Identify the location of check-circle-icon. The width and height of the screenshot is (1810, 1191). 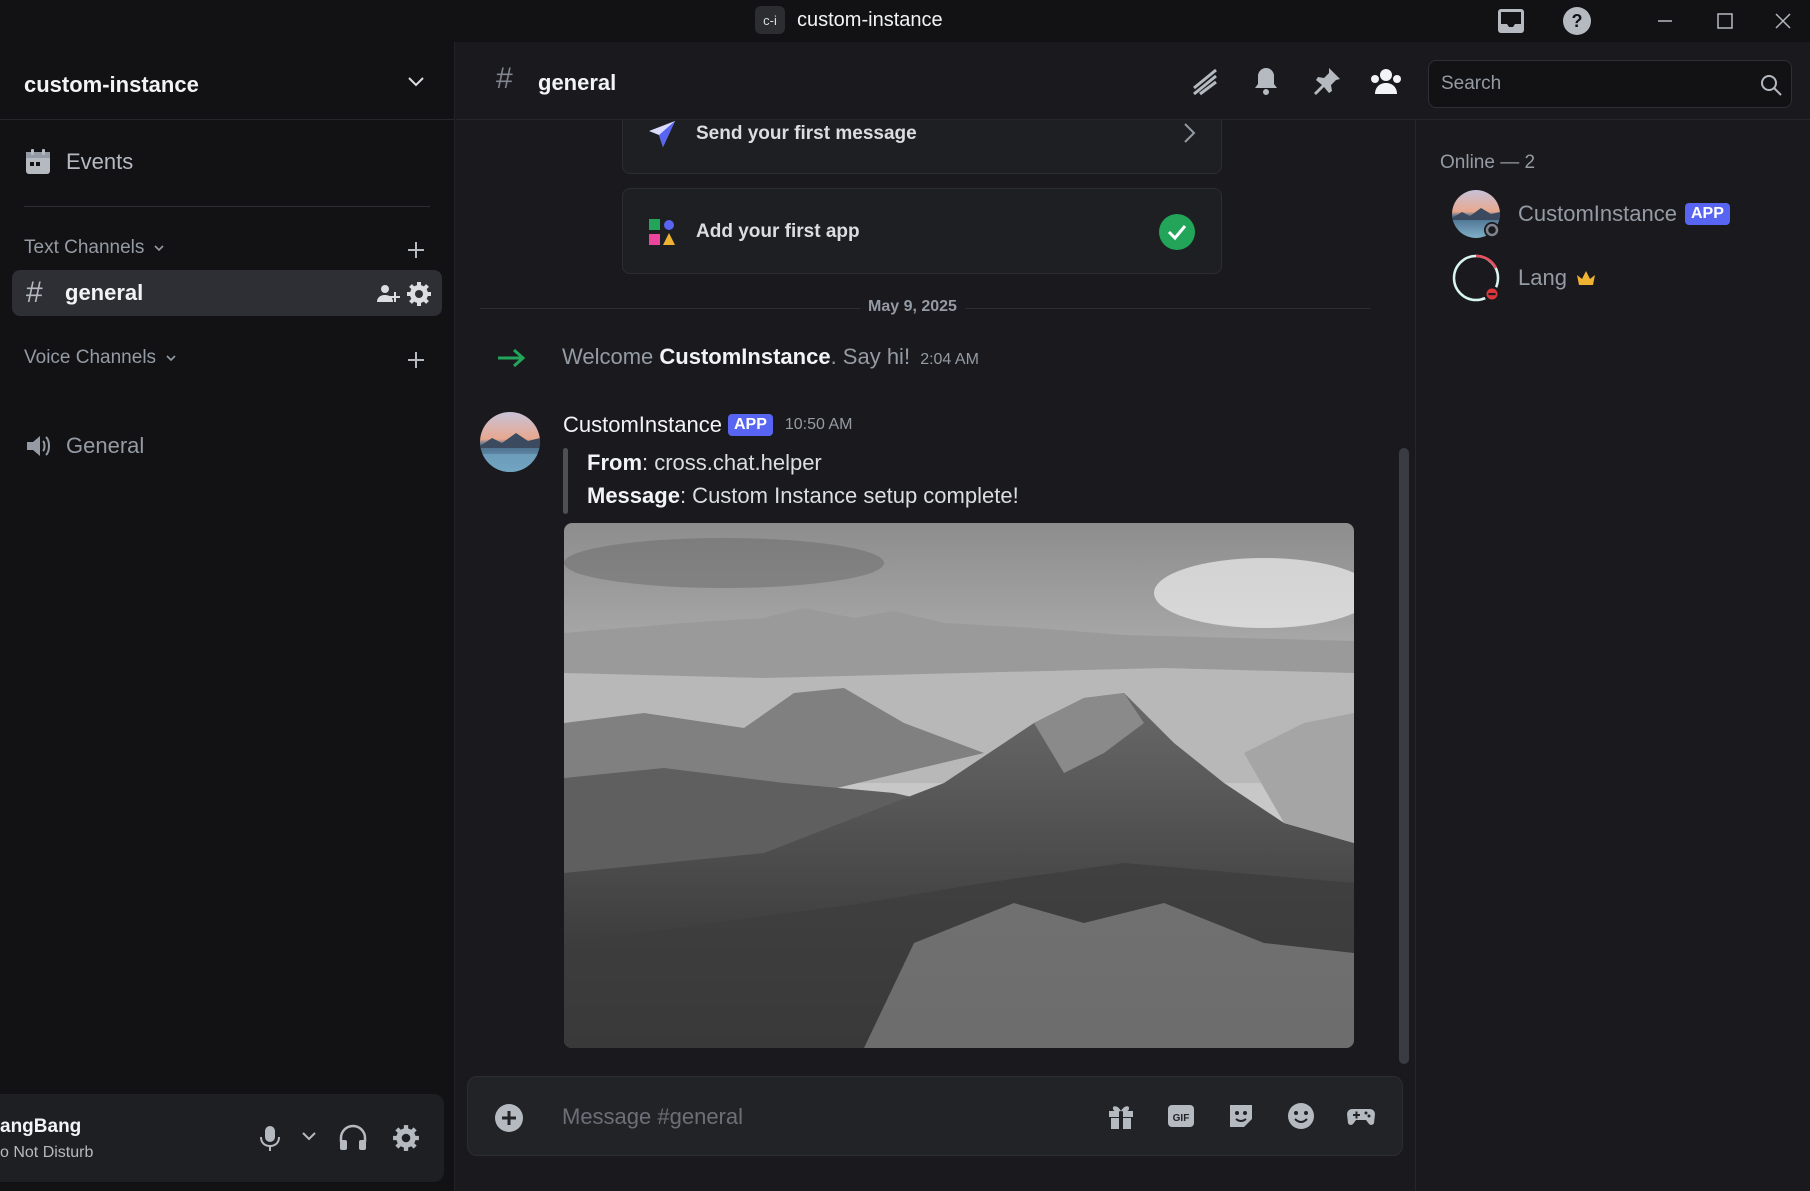
(1177, 232).